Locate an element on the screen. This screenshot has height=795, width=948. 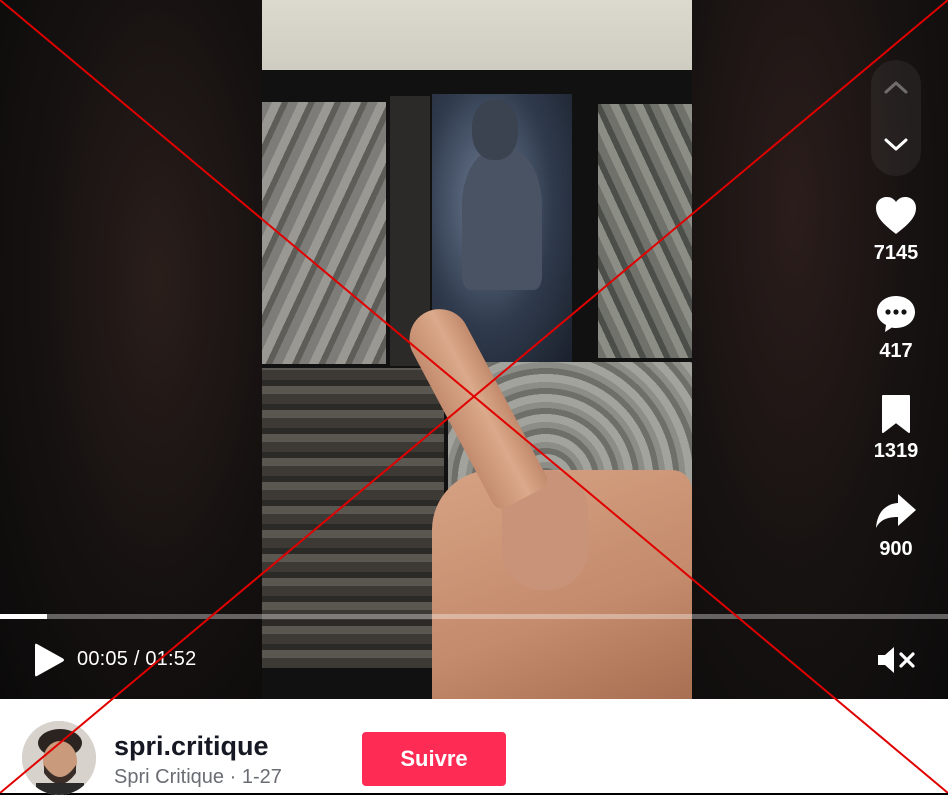
author-username: spri.critique is located at coordinates (191, 746).